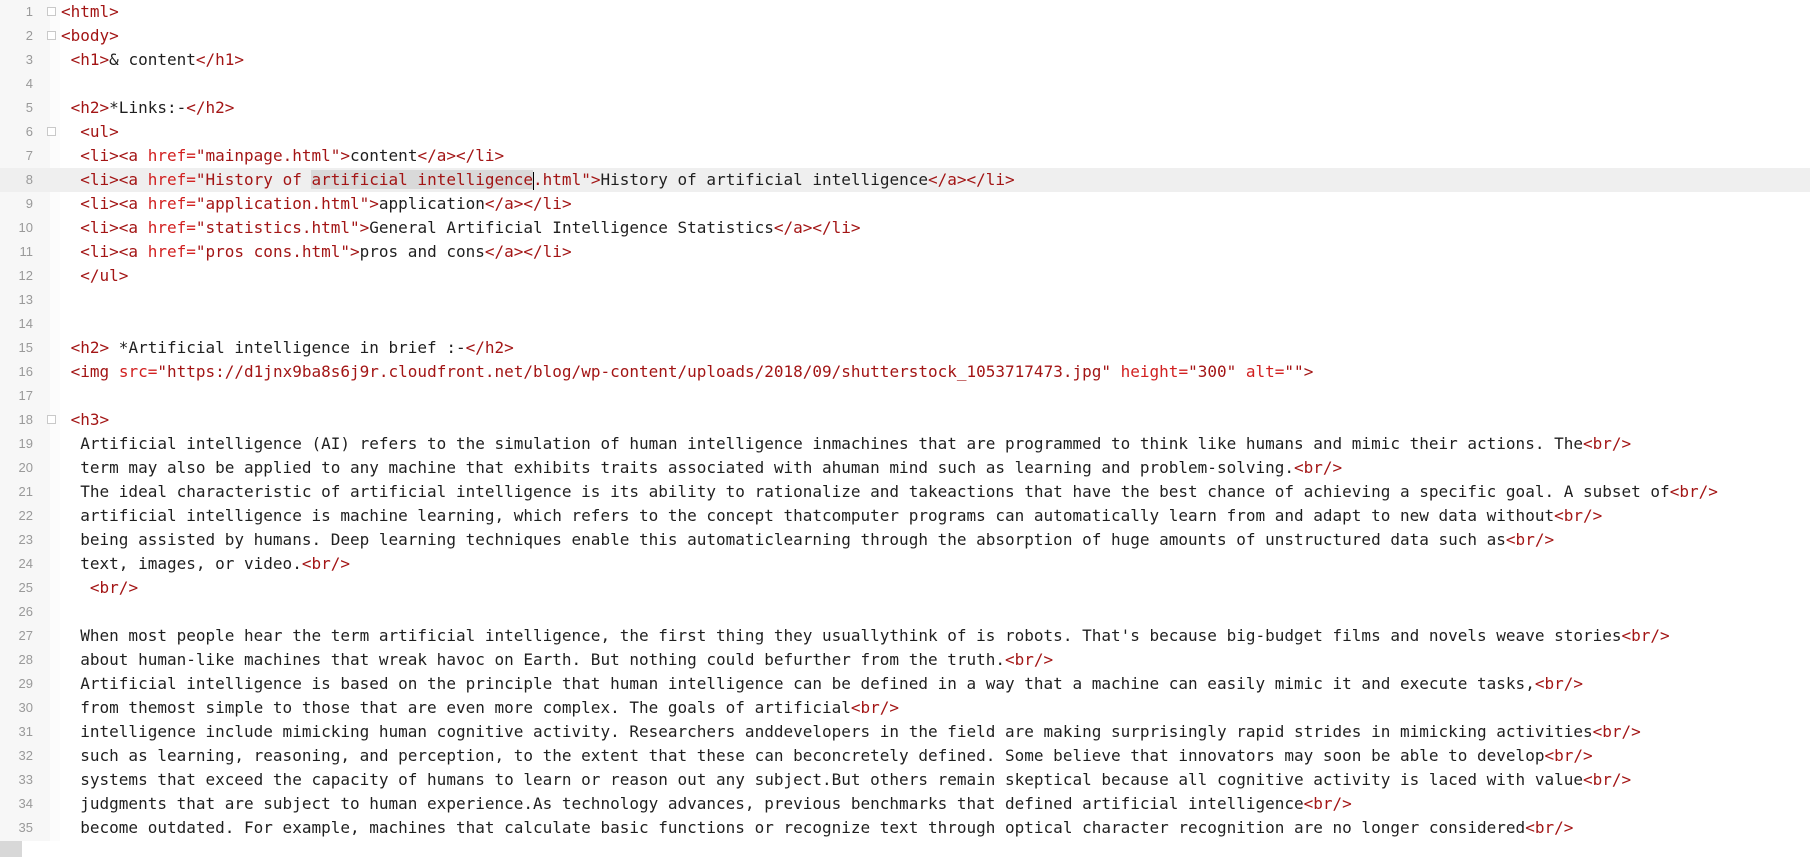  Describe the element at coordinates (85, 420) in the screenshot. I see `line-code: <h3>` at that location.